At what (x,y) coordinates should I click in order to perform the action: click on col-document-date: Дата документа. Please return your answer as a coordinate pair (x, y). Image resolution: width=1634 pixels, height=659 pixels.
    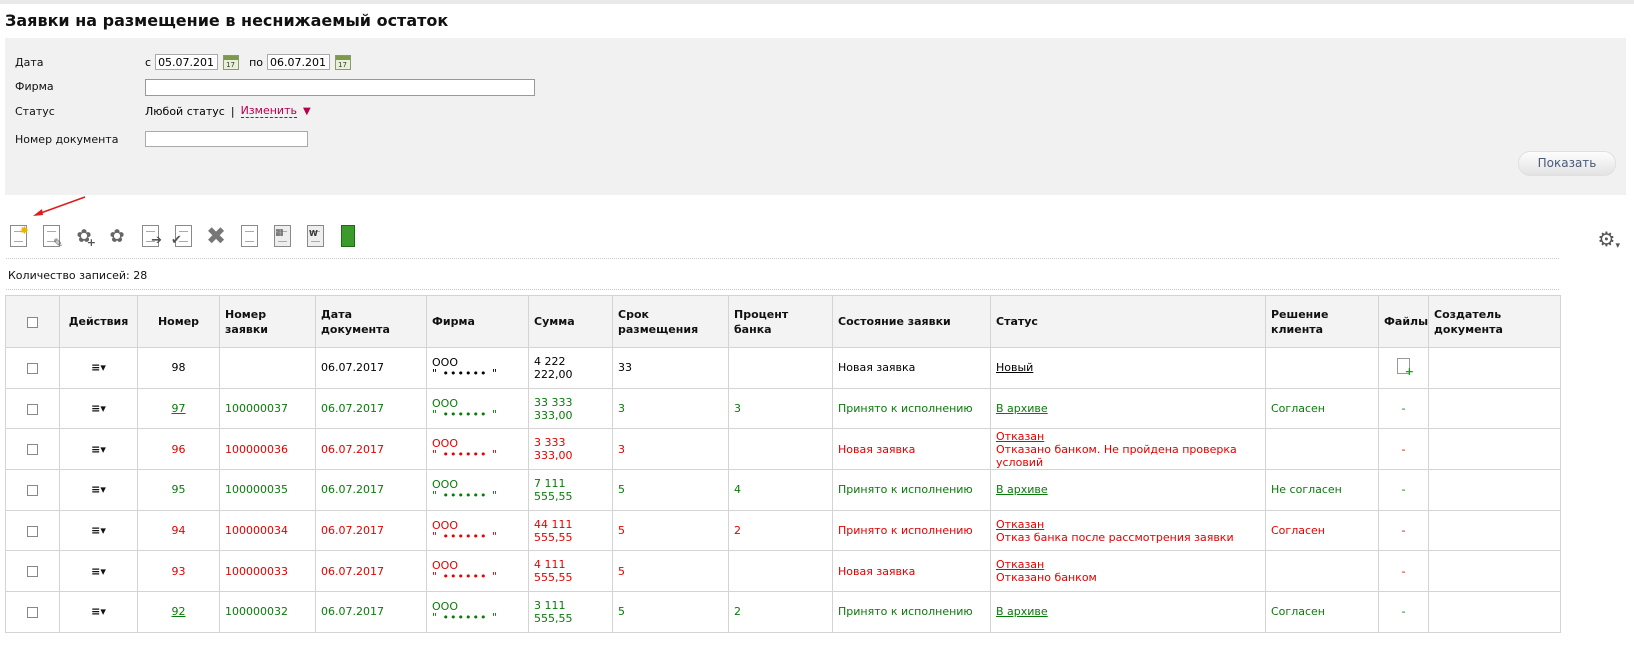
    Looking at the image, I should click on (371, 321).